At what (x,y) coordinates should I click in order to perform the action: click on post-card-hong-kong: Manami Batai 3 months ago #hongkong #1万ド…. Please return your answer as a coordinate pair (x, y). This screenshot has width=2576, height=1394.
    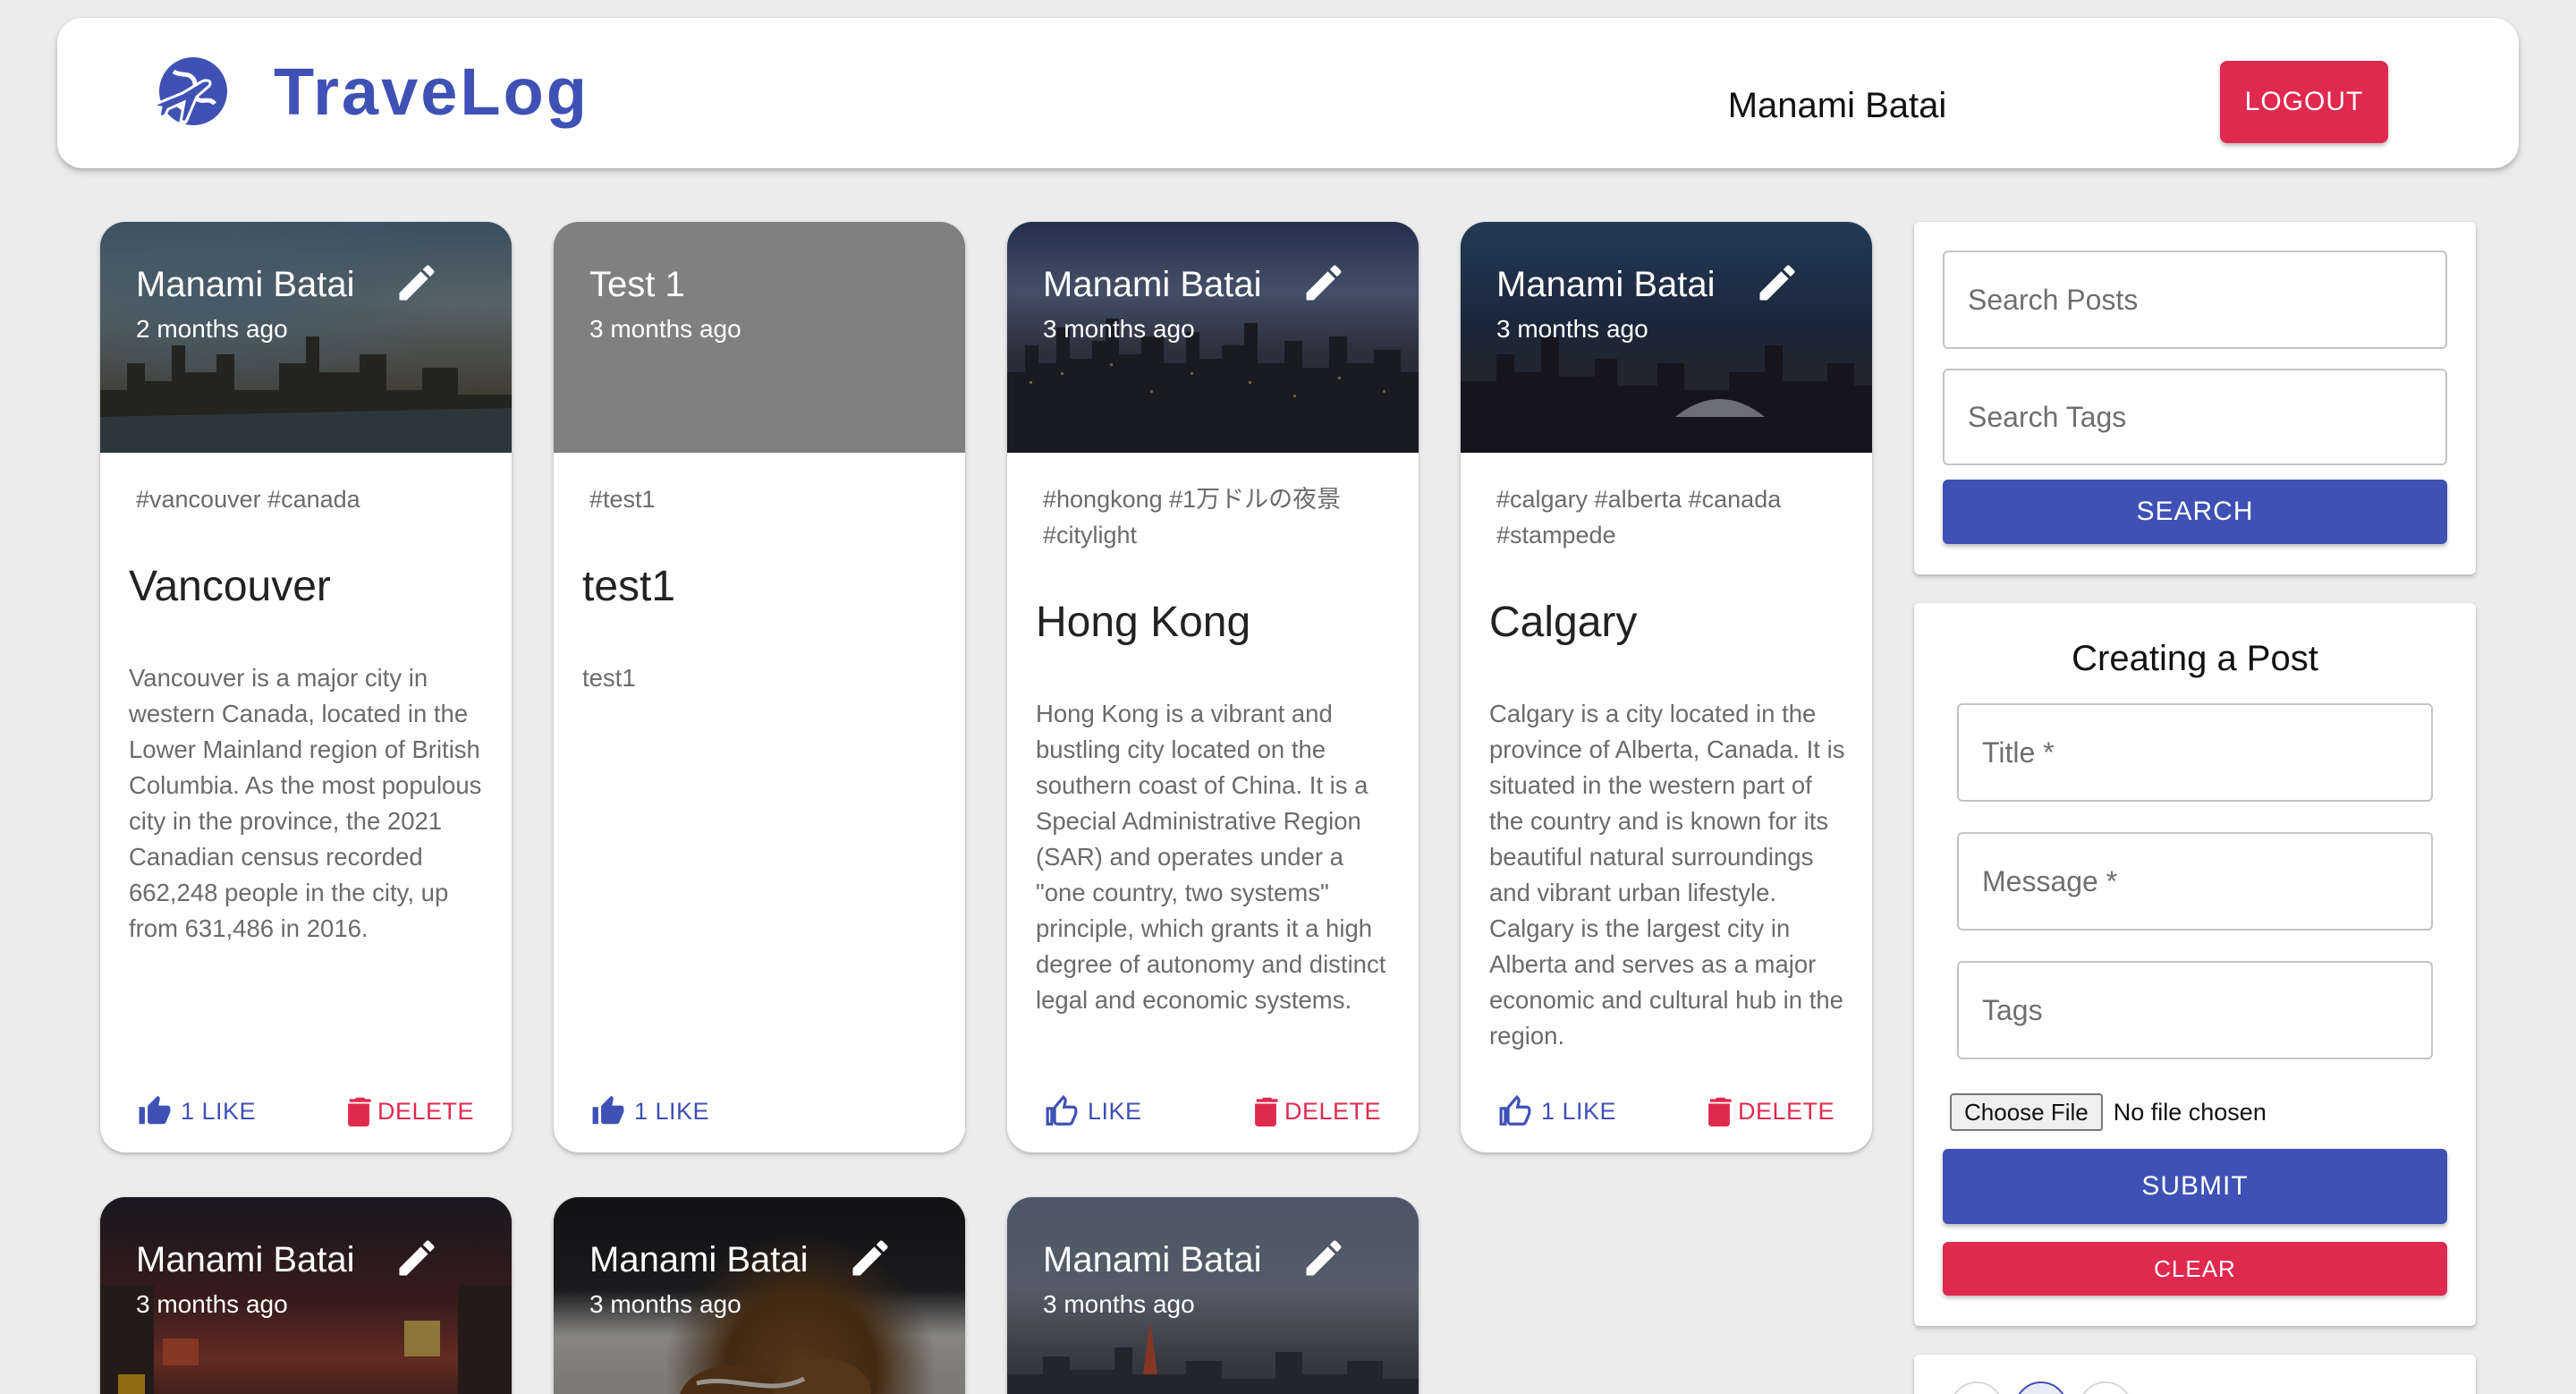
    Looking at the image, I should click on (1213, 687).